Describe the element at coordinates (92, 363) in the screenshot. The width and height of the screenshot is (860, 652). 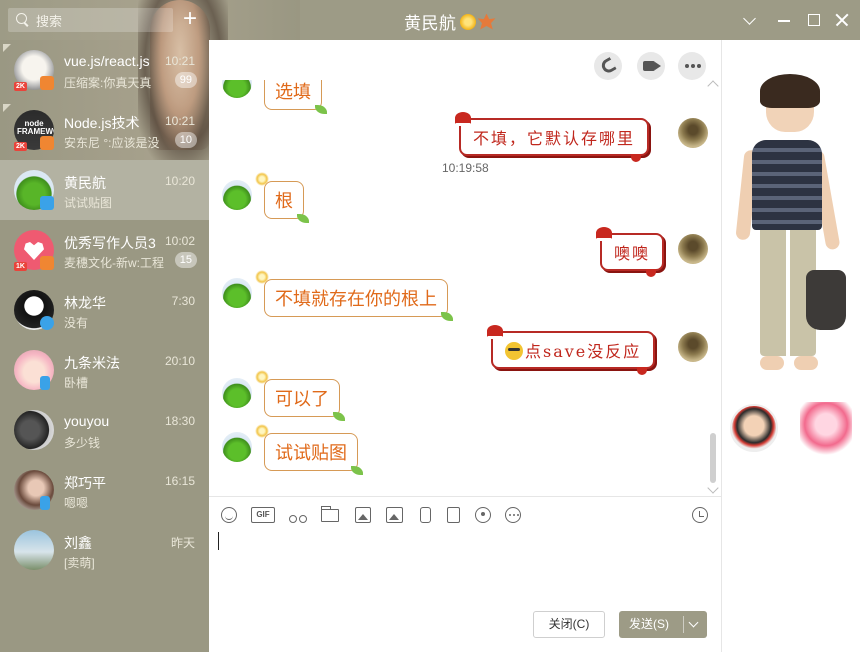
I see `conversation-name: 九条米法` at that location.